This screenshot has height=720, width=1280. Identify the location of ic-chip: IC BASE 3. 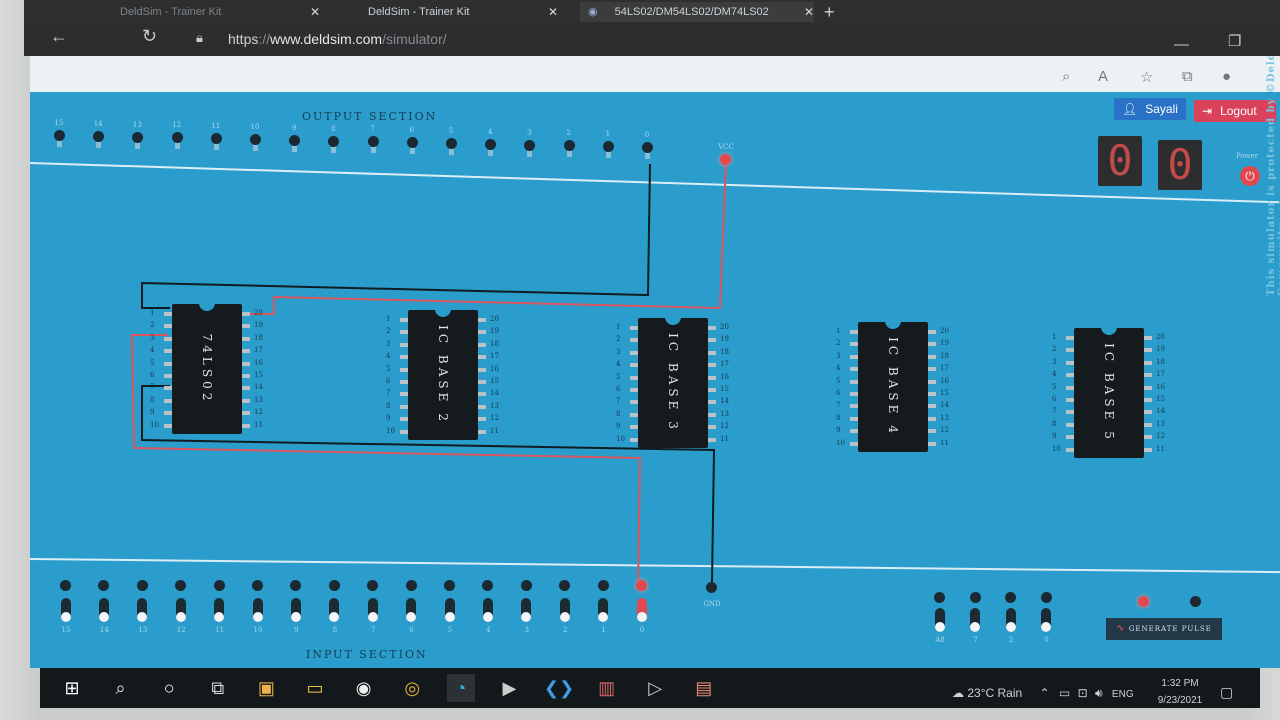
(673, 382).